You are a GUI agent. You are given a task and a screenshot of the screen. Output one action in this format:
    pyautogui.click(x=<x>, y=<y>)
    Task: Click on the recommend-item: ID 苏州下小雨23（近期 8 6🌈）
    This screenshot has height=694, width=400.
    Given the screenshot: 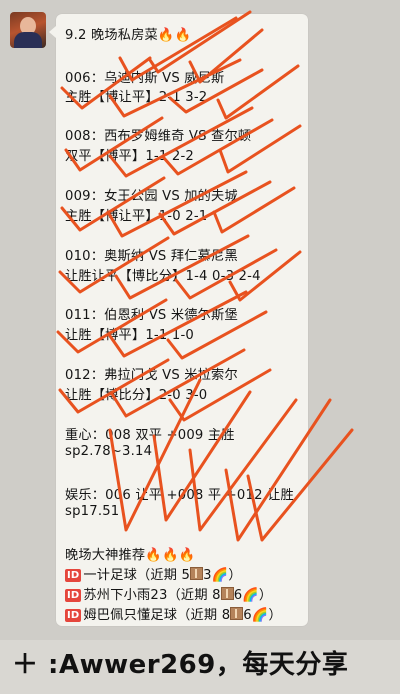 What is the action you would take?
    pyautogui.click(x=168, y=593)
    